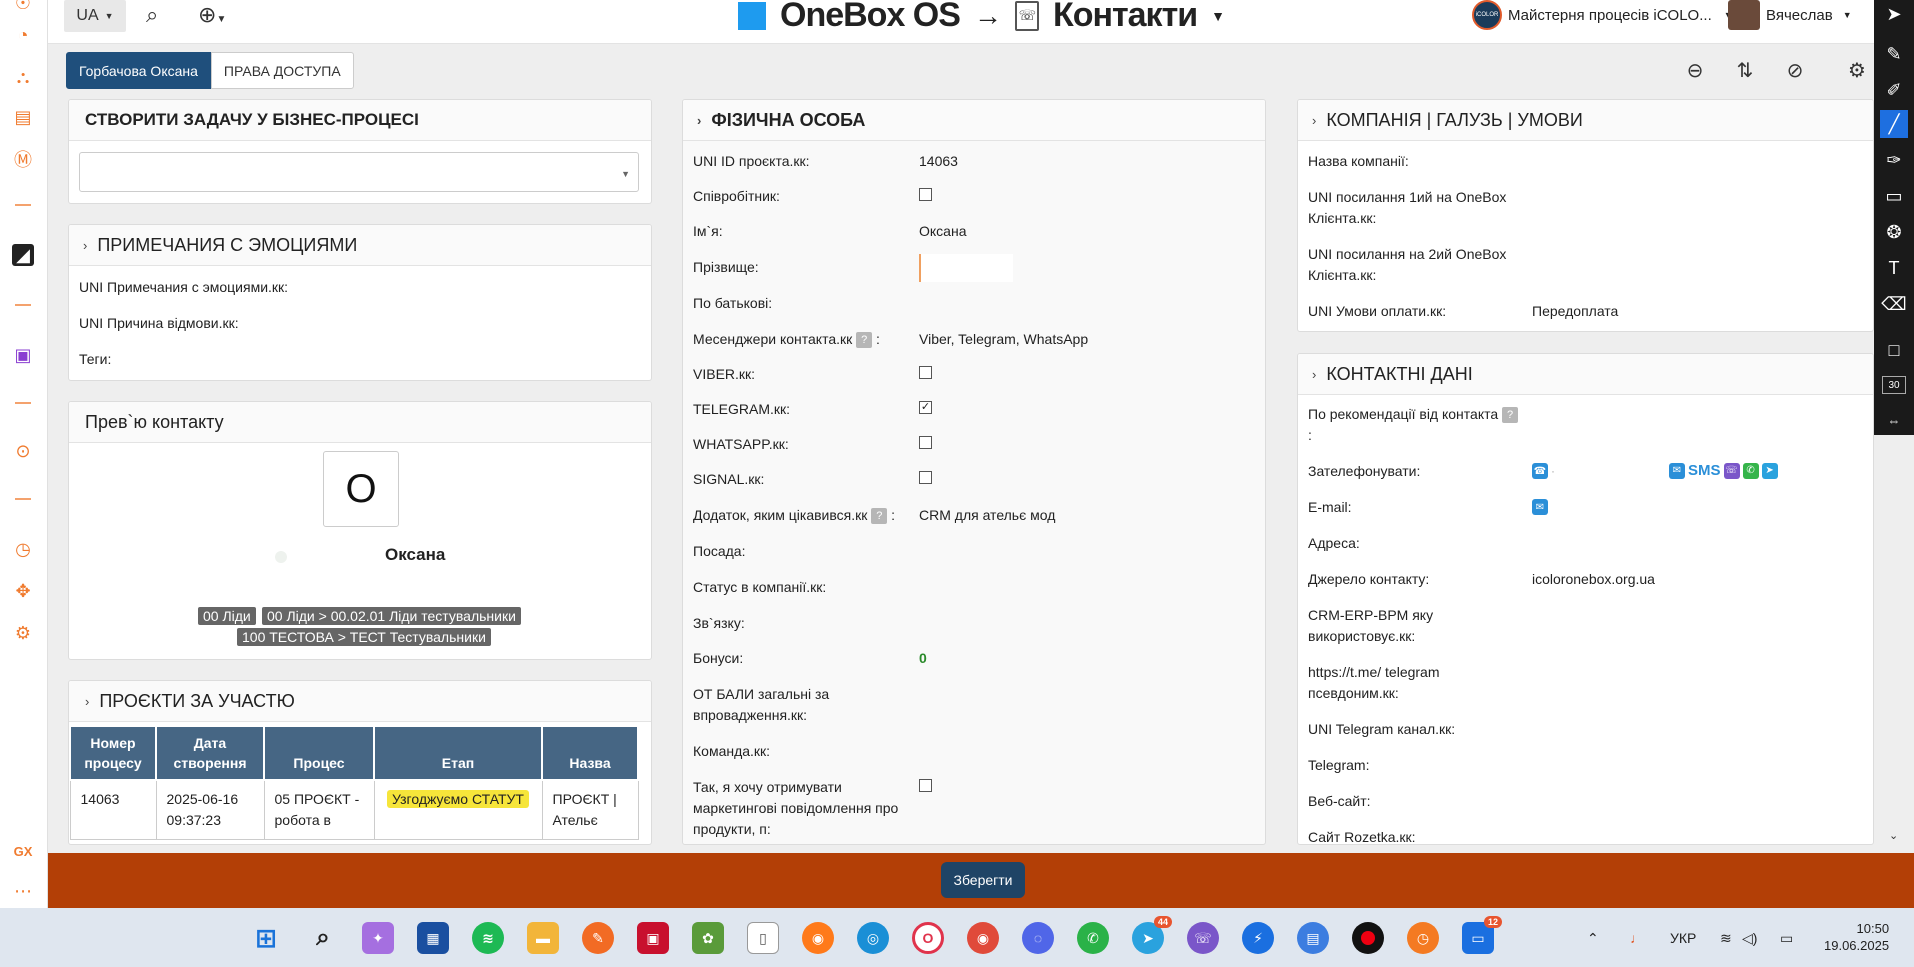 This screenshot has width=1914, height=967. What do you see at coordinates (266, 938) in the screenshot?
I see `windows-start-icon: ⊞` at bounding box center [266, 938].